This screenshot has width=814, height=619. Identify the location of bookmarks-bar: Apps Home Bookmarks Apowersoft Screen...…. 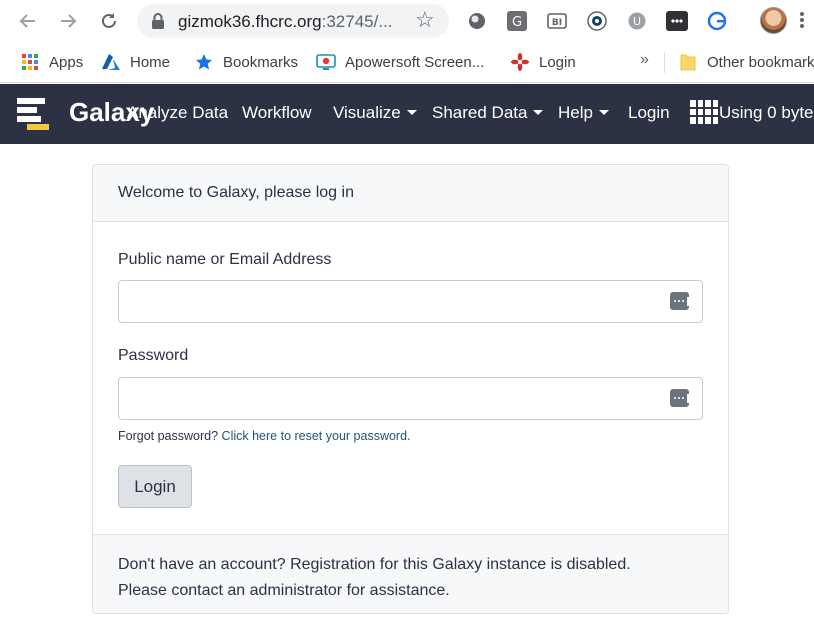
(407, 62).